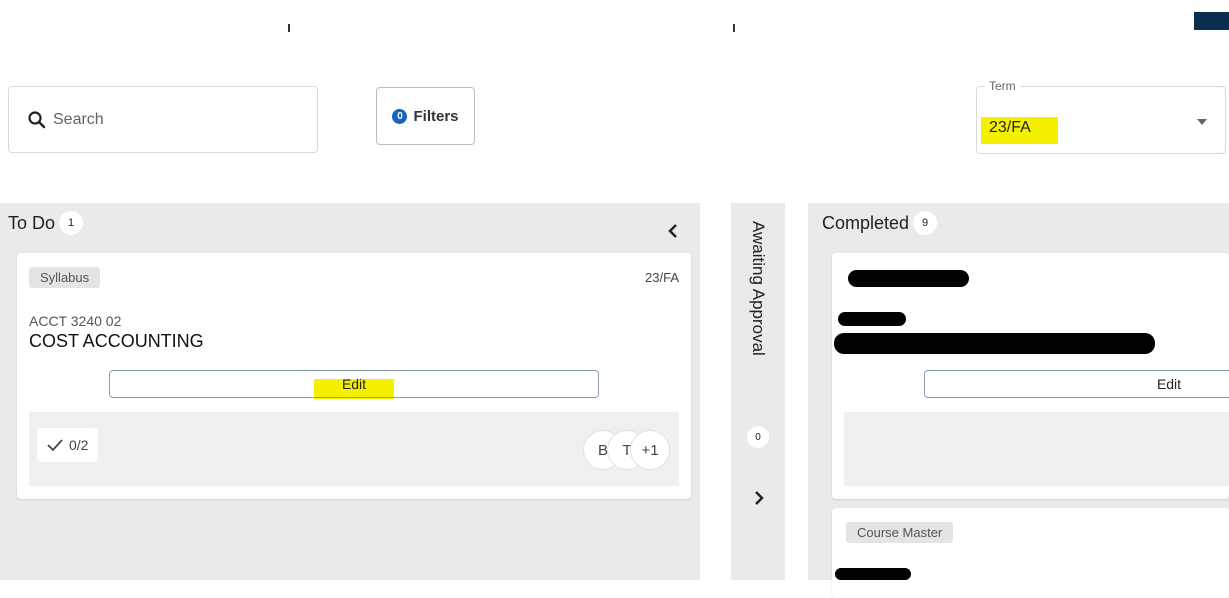  Describe the element at coordinates (925, 223) in the screenshot. I see `completed-count-badge: 9` at that location.